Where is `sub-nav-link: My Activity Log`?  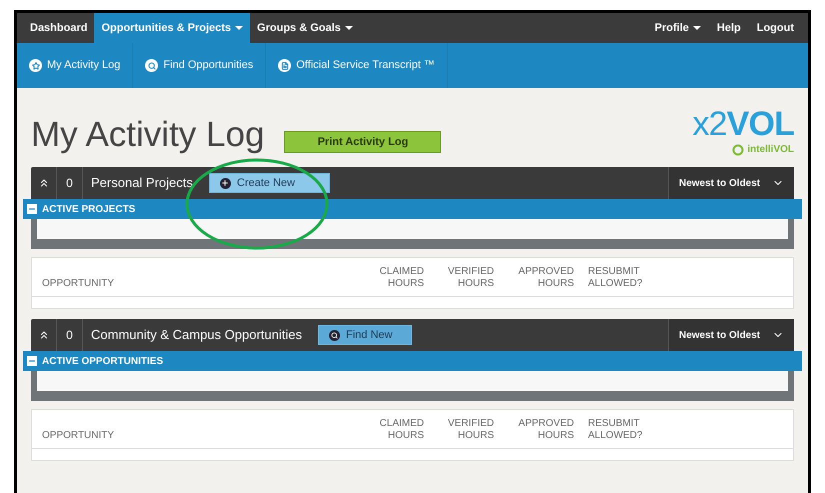 sub-nav-link: My Activity Log is located at coordinates (75, 65).